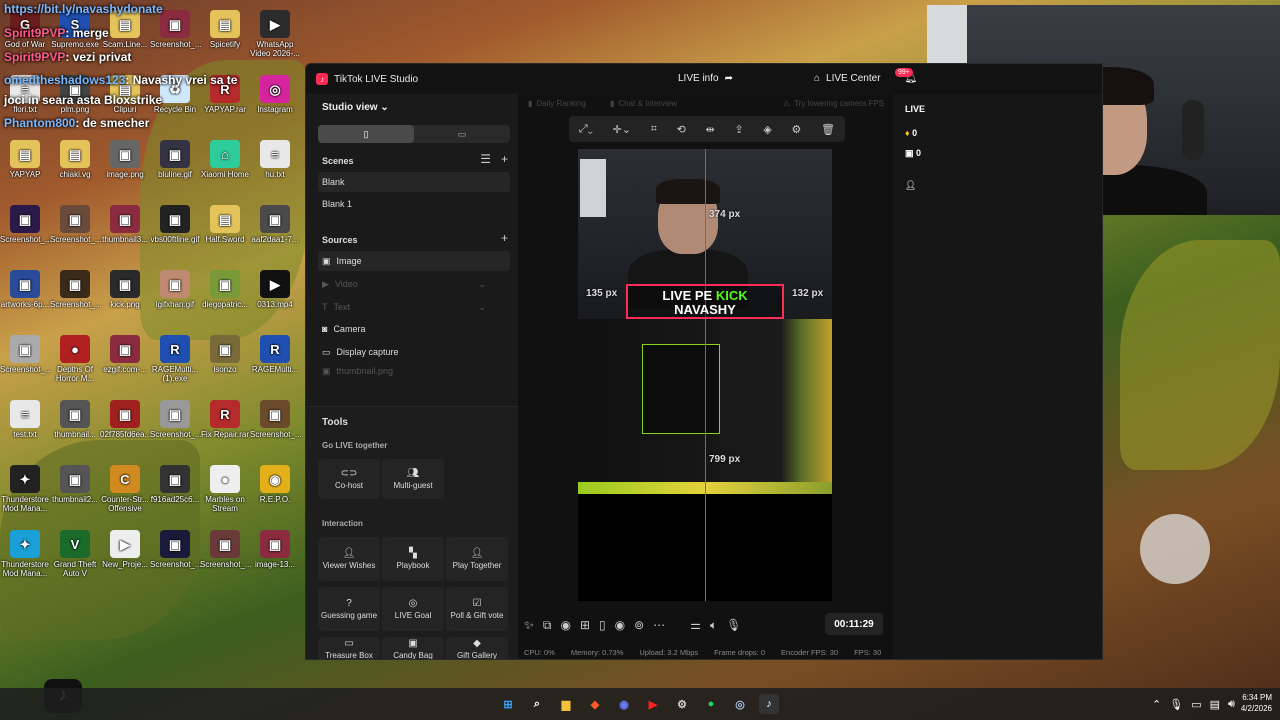 The height and width of the screenshot is (720, 1280). What do you see at coordinates (504, 159) in the screenshot?
I see `add-scene-icon: +` at bounding box center [504, 159].